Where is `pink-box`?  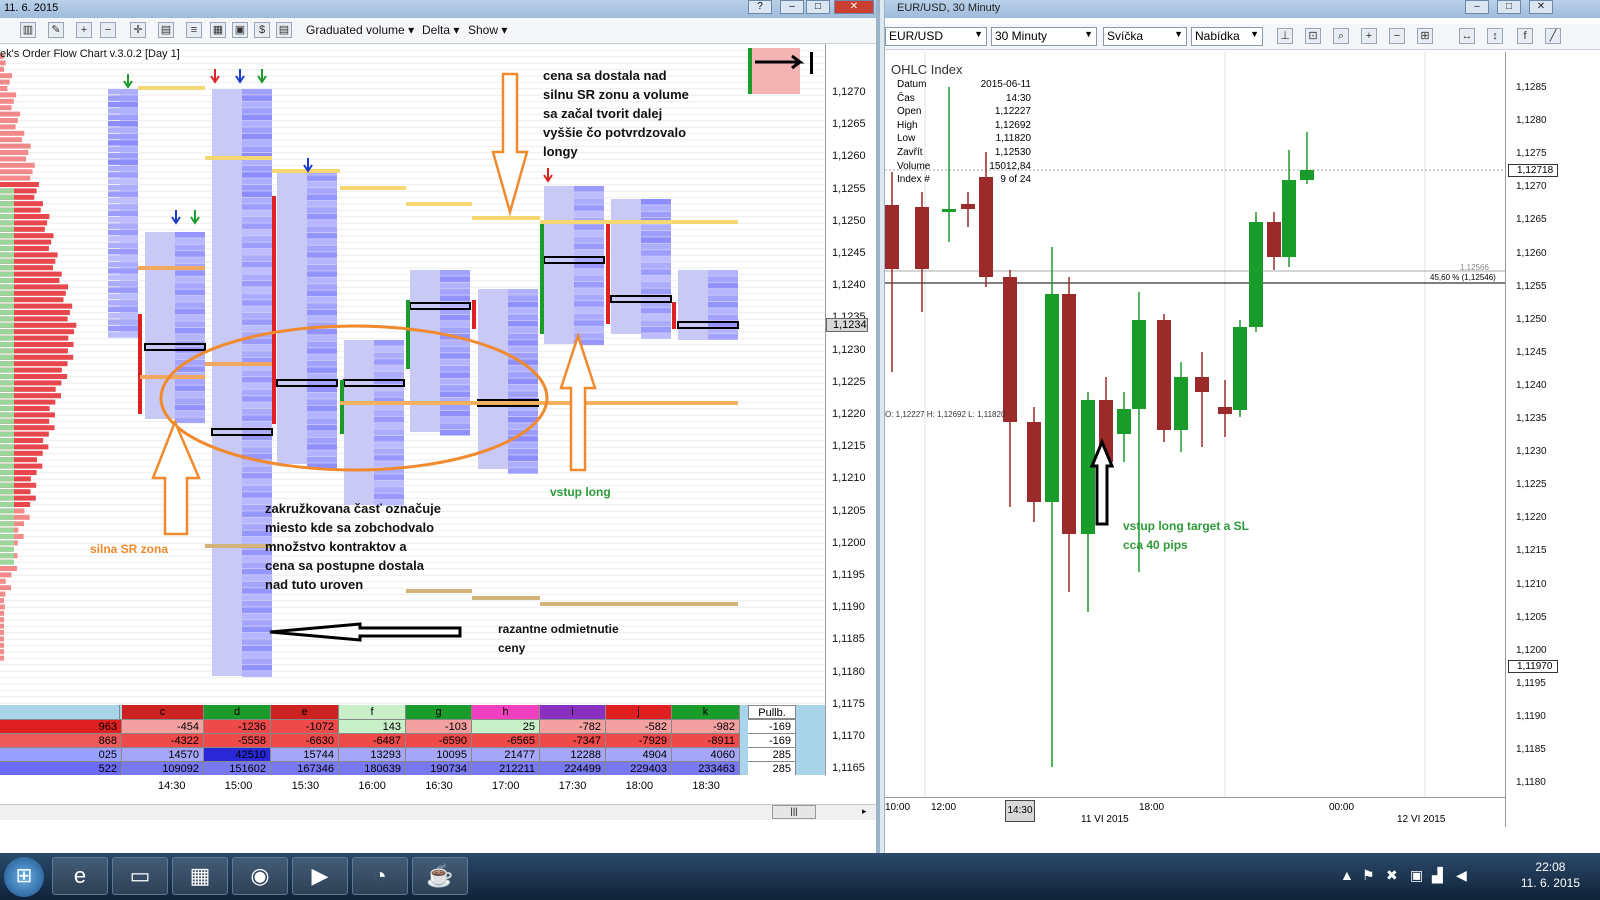
pink-box is located at coordinates (776, 71).